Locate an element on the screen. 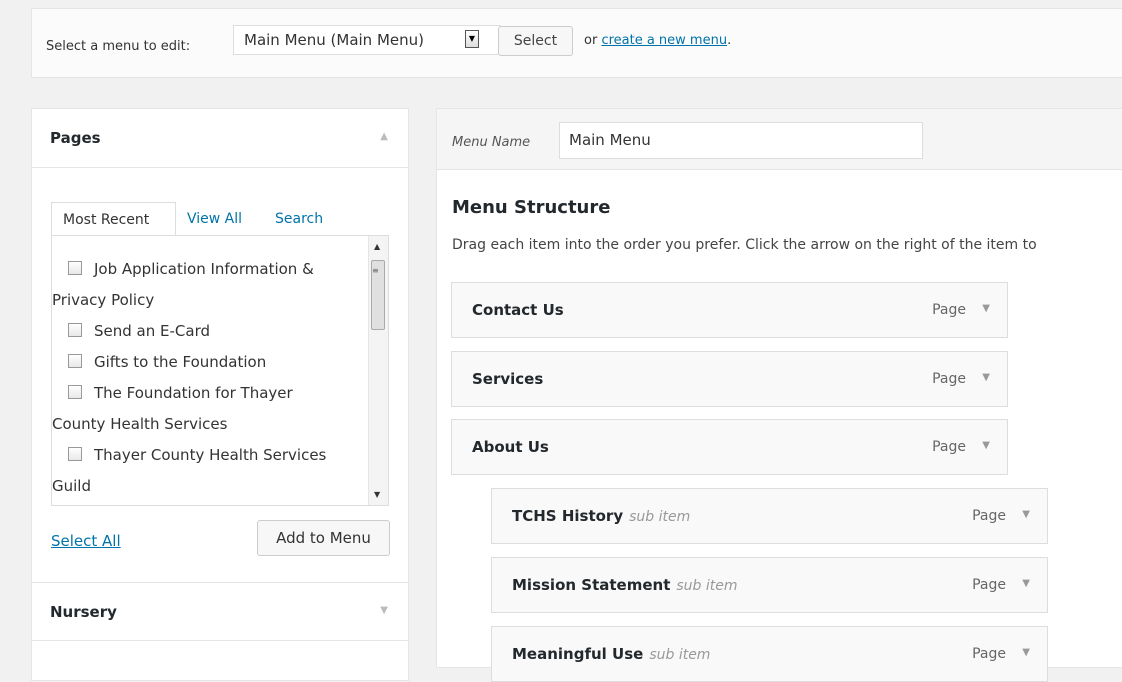  tab-search: Search is located at coordinates (299, 219).